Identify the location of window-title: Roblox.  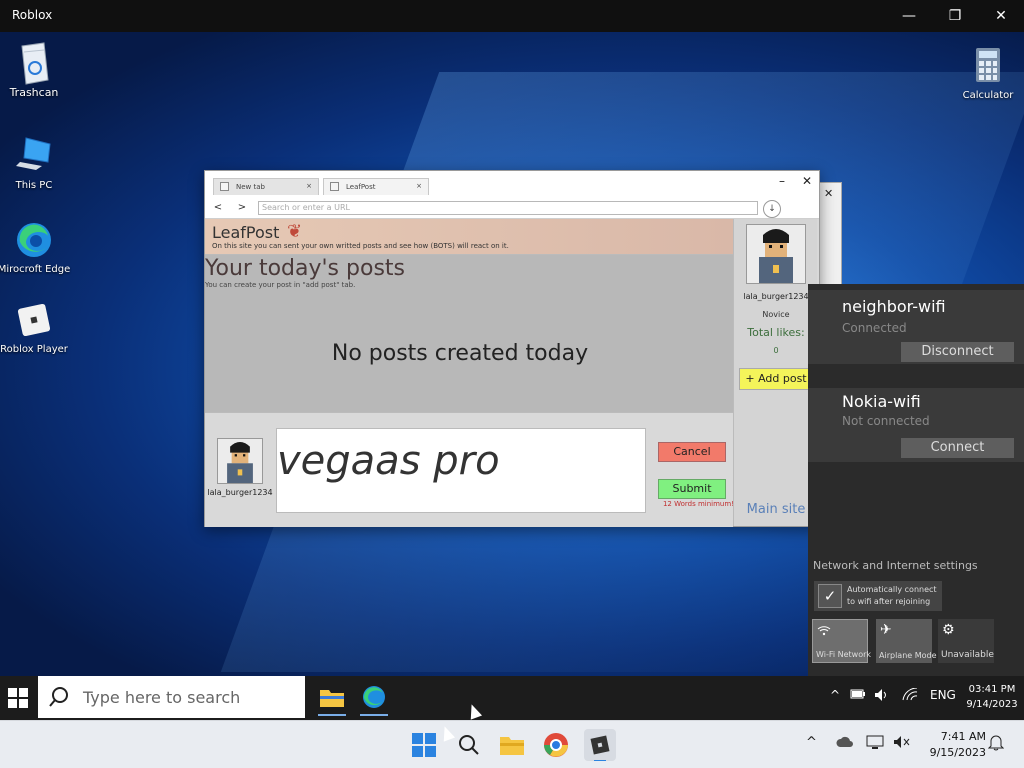
(32, 15).